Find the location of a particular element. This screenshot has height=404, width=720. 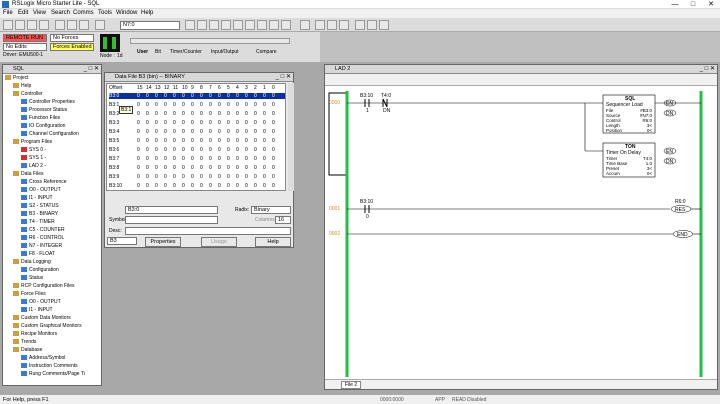

sql-en-output: EN is located at coordinates (669, 104).